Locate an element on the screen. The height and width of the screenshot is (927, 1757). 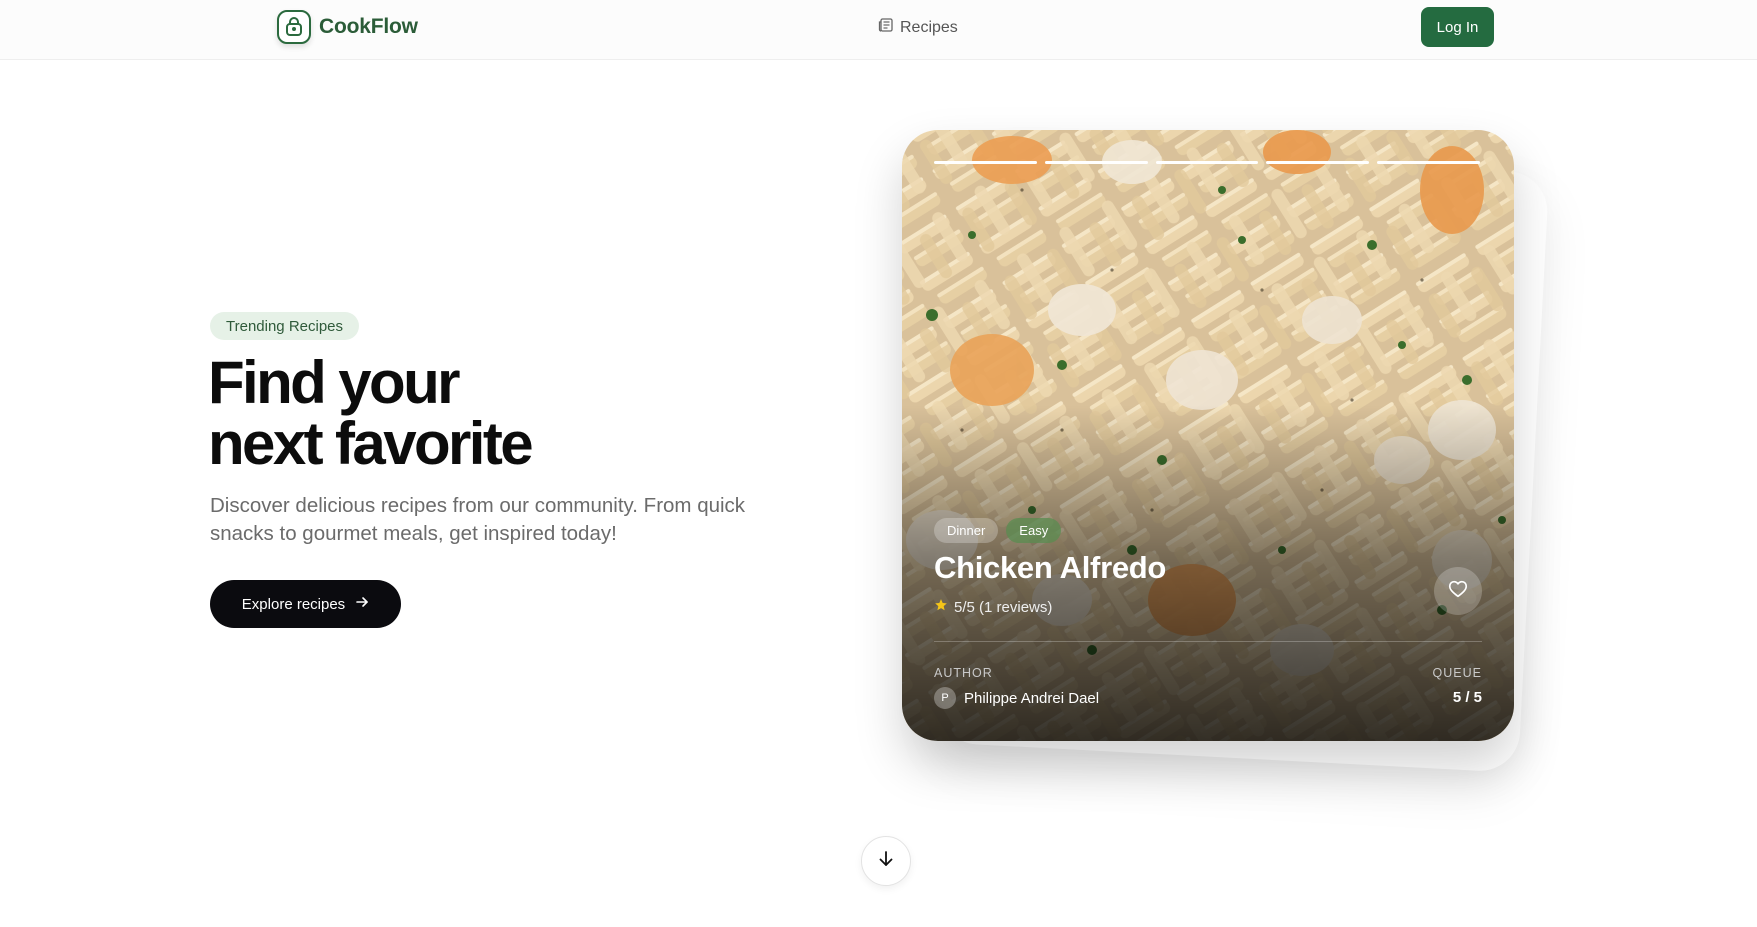
arrow-down-icon is located at coordinates (886, 861).